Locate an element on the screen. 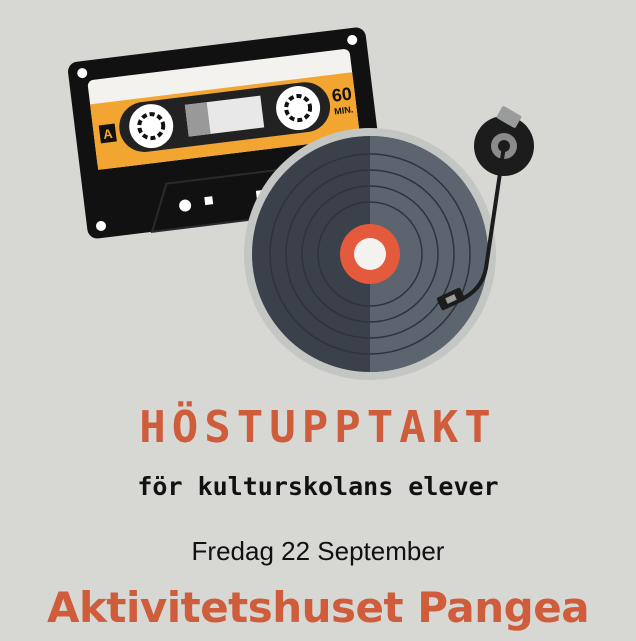 This screenshot has width=636, height=641. event-title: HÖSTUPPTAKT is located at coordinates (318, 427).